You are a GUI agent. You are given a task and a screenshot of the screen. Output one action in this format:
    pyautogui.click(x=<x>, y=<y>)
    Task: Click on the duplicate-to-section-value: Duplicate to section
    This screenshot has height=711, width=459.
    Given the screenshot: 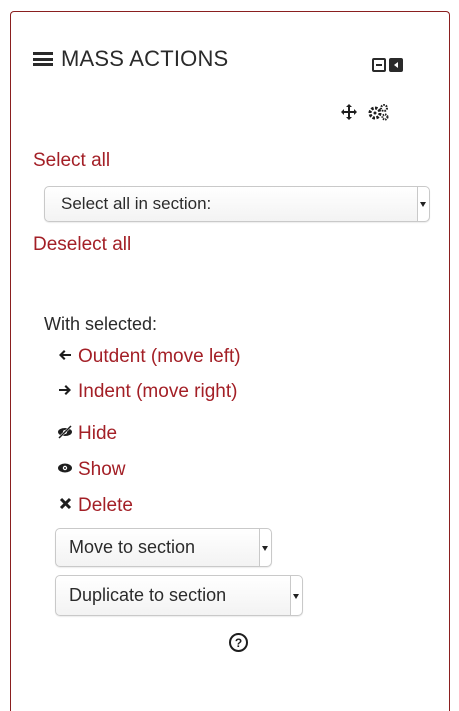 What is the action you would take?
    pyautogui.click(x=148, y=595)
    